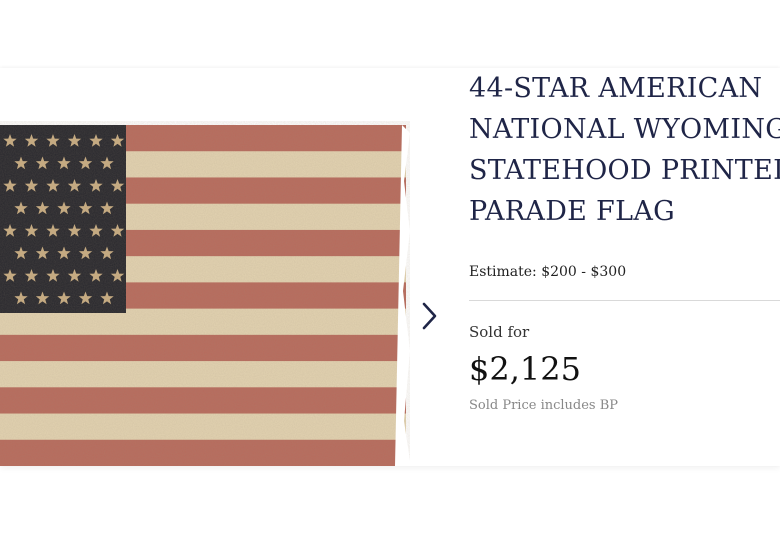  What do you see at coordinates (525, 369) in the screenshot?
I see `sold-price: $2,125` at bounding box center [525, 369].